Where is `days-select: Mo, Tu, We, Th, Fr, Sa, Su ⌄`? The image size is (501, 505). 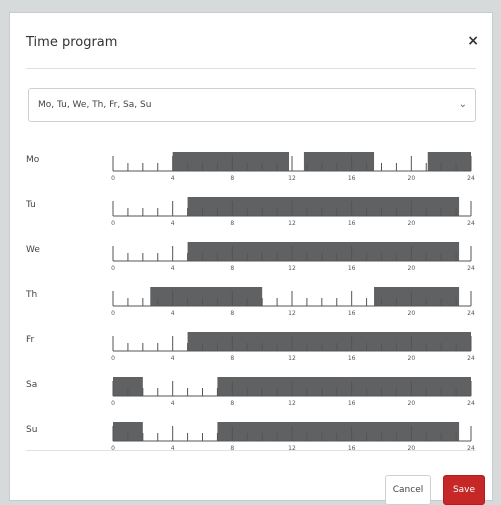
days-select: Mo, Tu, We, Th, Fr, Sa, Su ⌄ is located at coordinates (252, 105).